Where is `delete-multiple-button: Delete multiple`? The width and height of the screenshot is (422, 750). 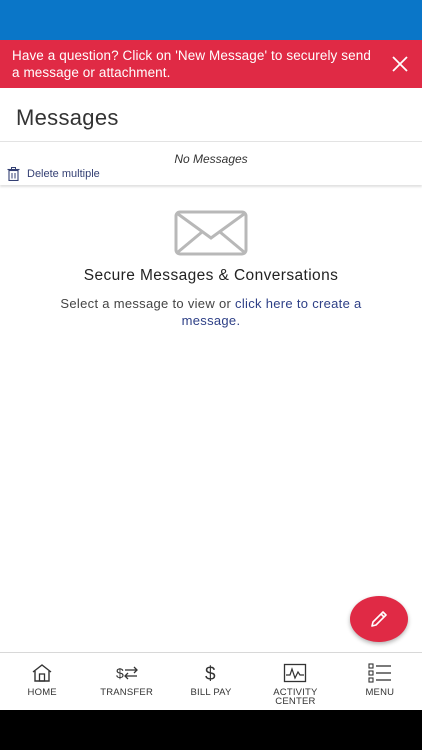
delete-multiple-button: Delete multiple is located at coordinates (53, 174).